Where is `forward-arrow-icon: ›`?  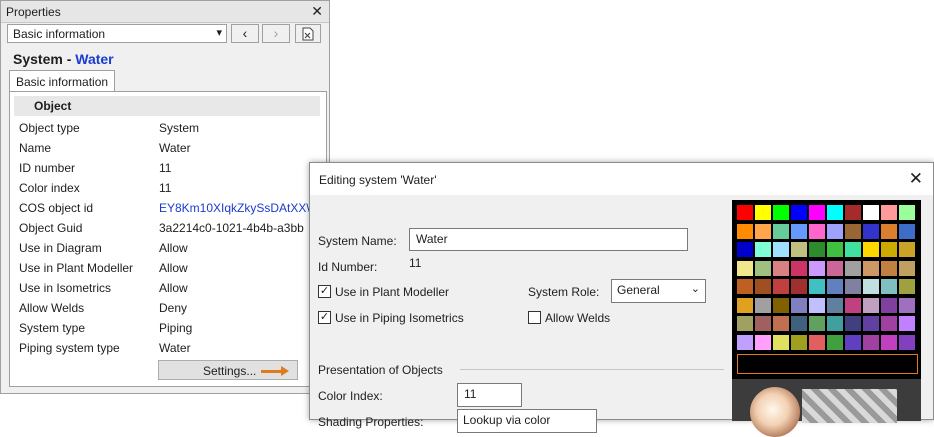 forward-arrow-icon: › is located at coordinates (276, 33).